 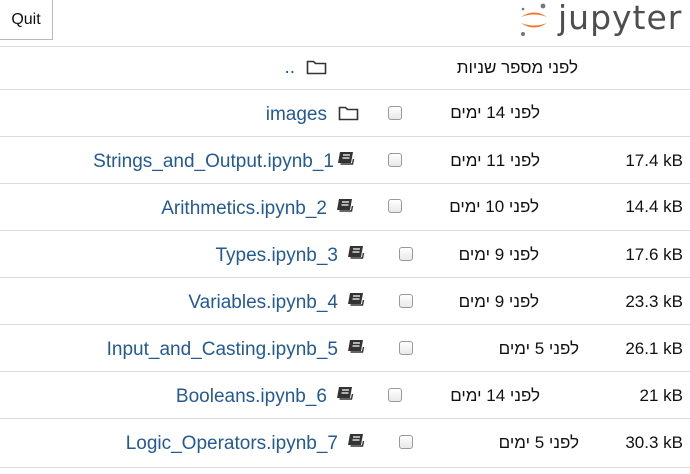 I want to click on file-link: Strings_and_Output.ipynb_1, so click(x=213, y=162).